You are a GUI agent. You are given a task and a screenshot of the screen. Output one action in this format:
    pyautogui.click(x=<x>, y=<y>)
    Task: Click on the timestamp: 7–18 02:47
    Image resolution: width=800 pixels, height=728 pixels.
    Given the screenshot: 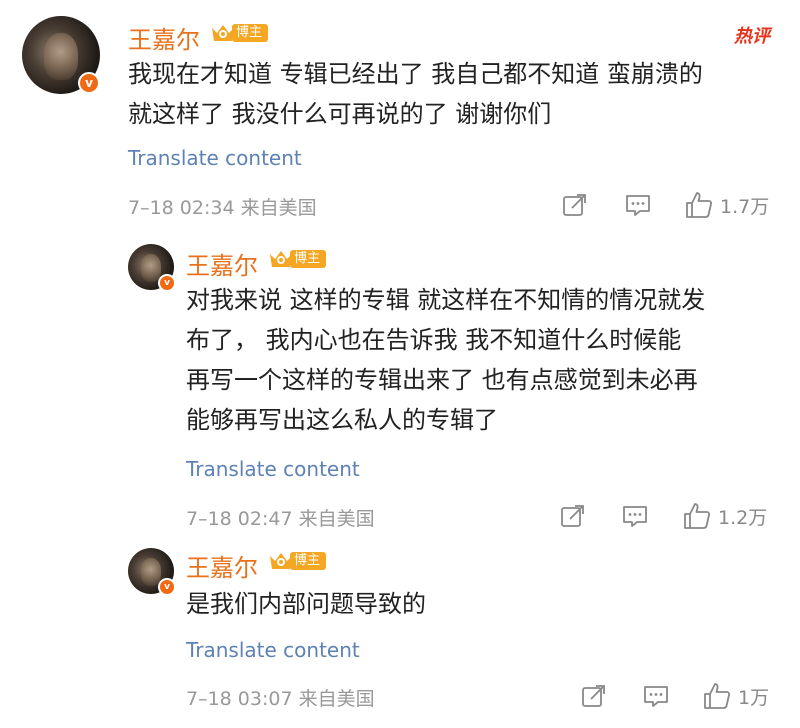 What is the action you would take?
    pyautogui.click(x=239, y=519)
    